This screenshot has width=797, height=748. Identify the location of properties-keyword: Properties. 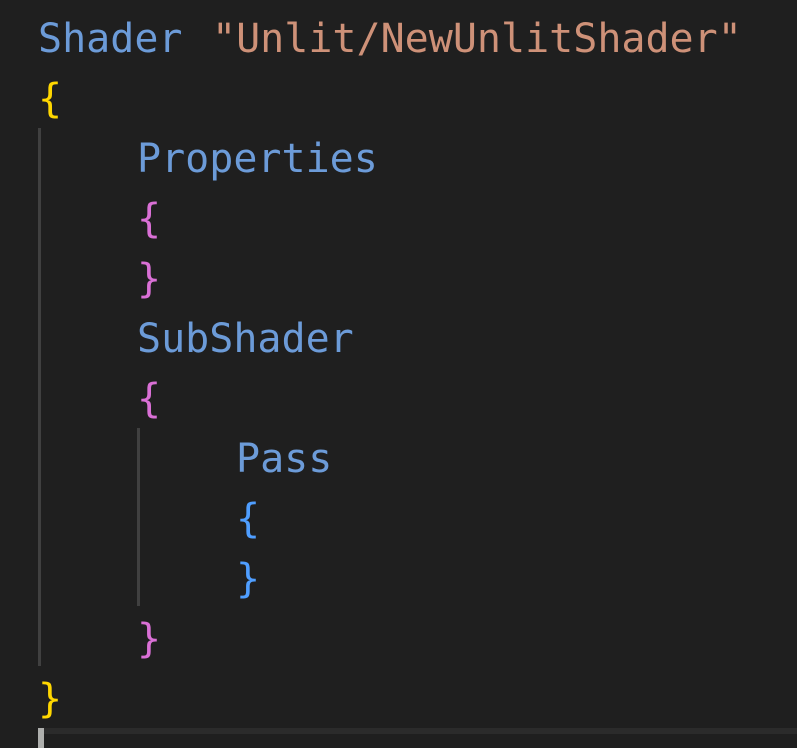
(257, 159).